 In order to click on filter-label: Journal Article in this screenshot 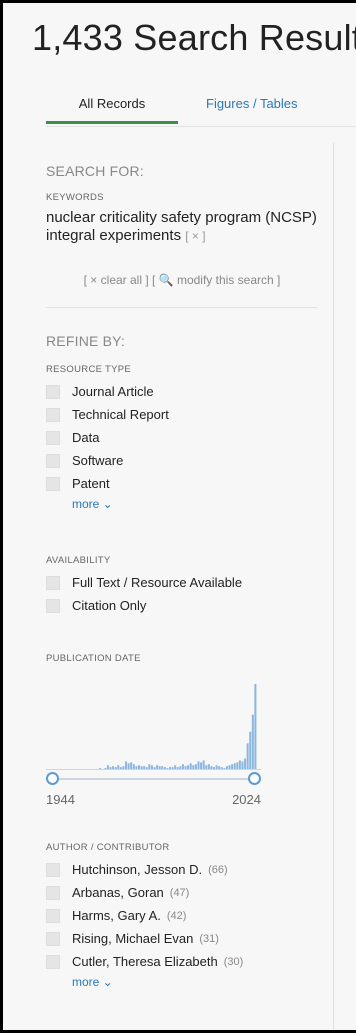, I will do `click(113, 391)`.